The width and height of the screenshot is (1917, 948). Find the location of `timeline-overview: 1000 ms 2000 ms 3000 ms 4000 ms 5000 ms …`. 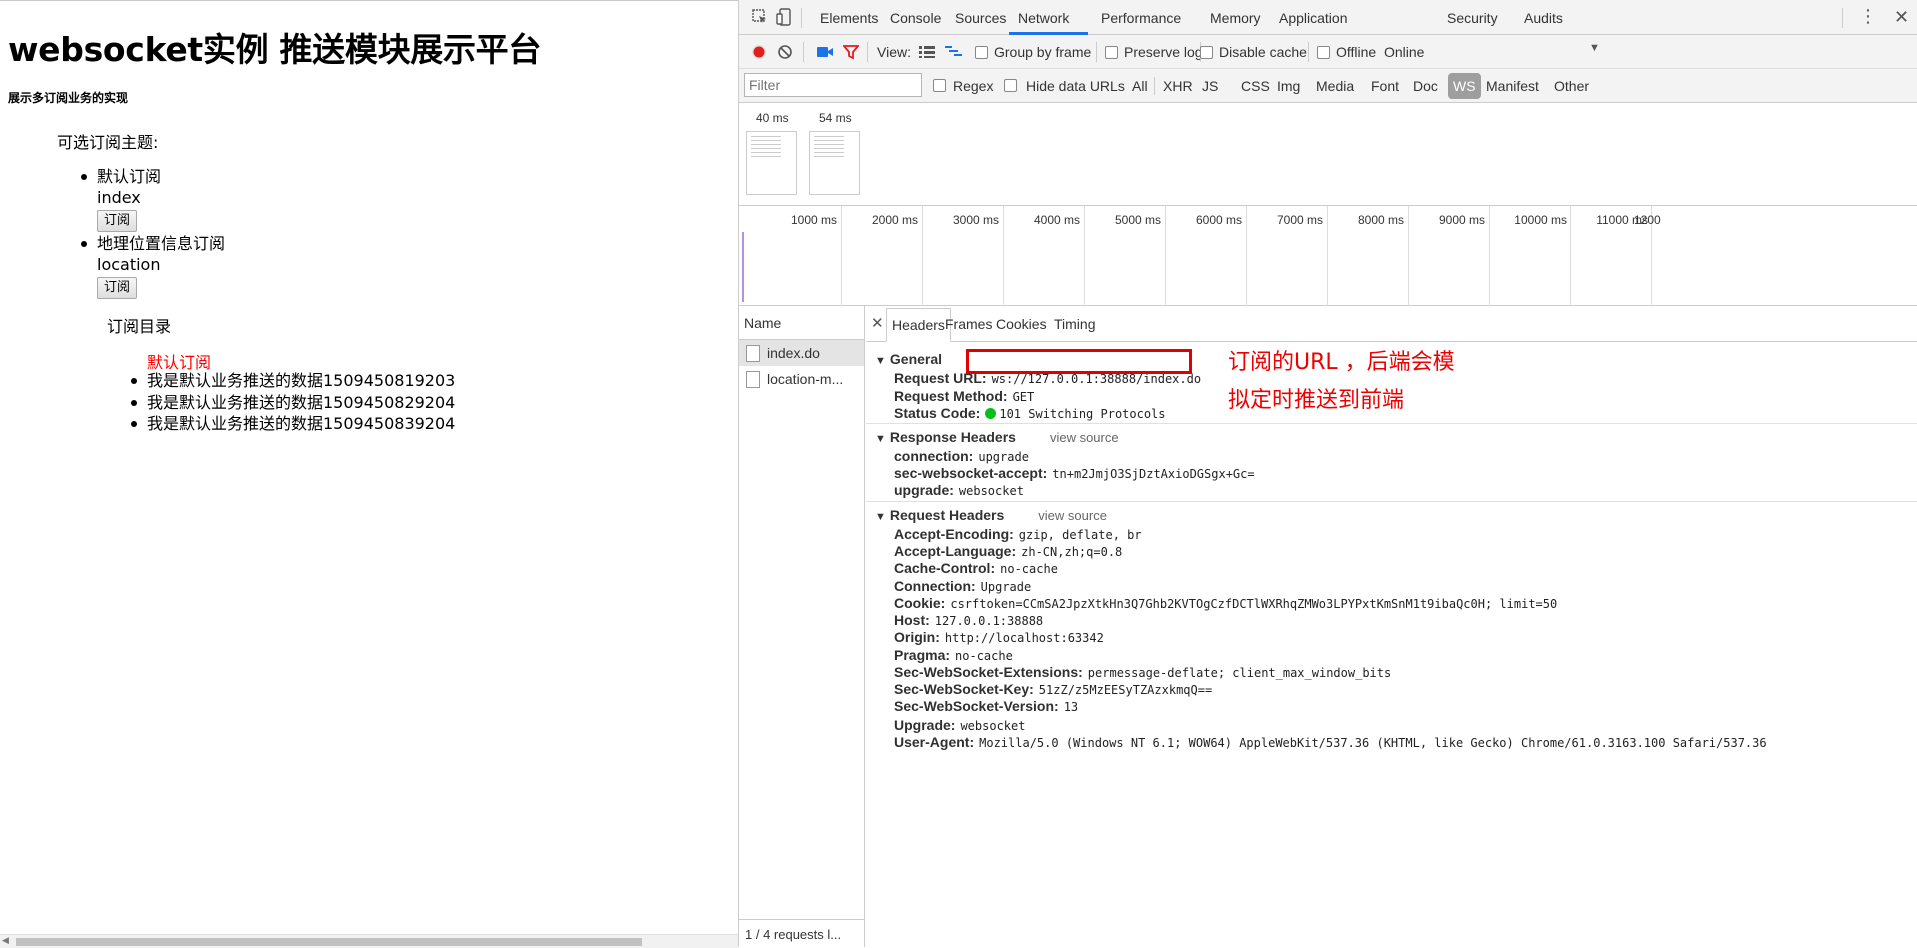

timeline-overview: 1000 ms 2000 ms 3000 ms 4000 ms 5000 ms … is located at coordinates (1328, 256).